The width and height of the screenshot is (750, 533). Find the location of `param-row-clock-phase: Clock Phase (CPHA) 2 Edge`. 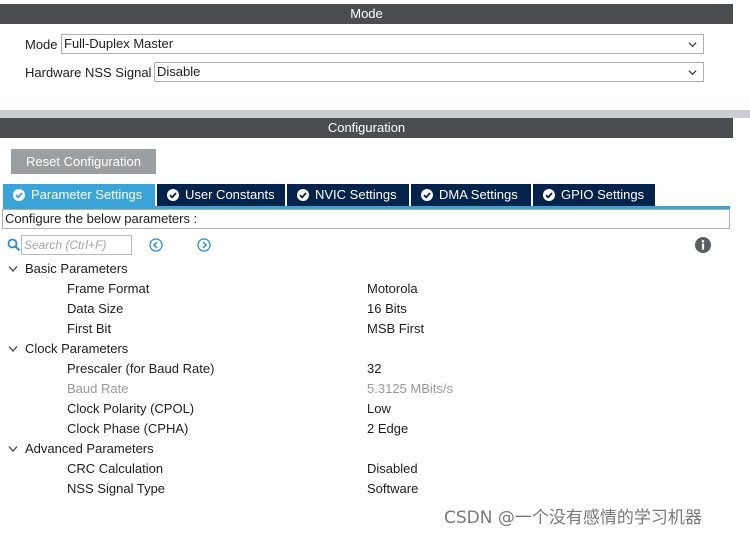

param-row-clock-phase: Clock Phase (CPHA) 2 Edge is located at coordinates (365, 429).